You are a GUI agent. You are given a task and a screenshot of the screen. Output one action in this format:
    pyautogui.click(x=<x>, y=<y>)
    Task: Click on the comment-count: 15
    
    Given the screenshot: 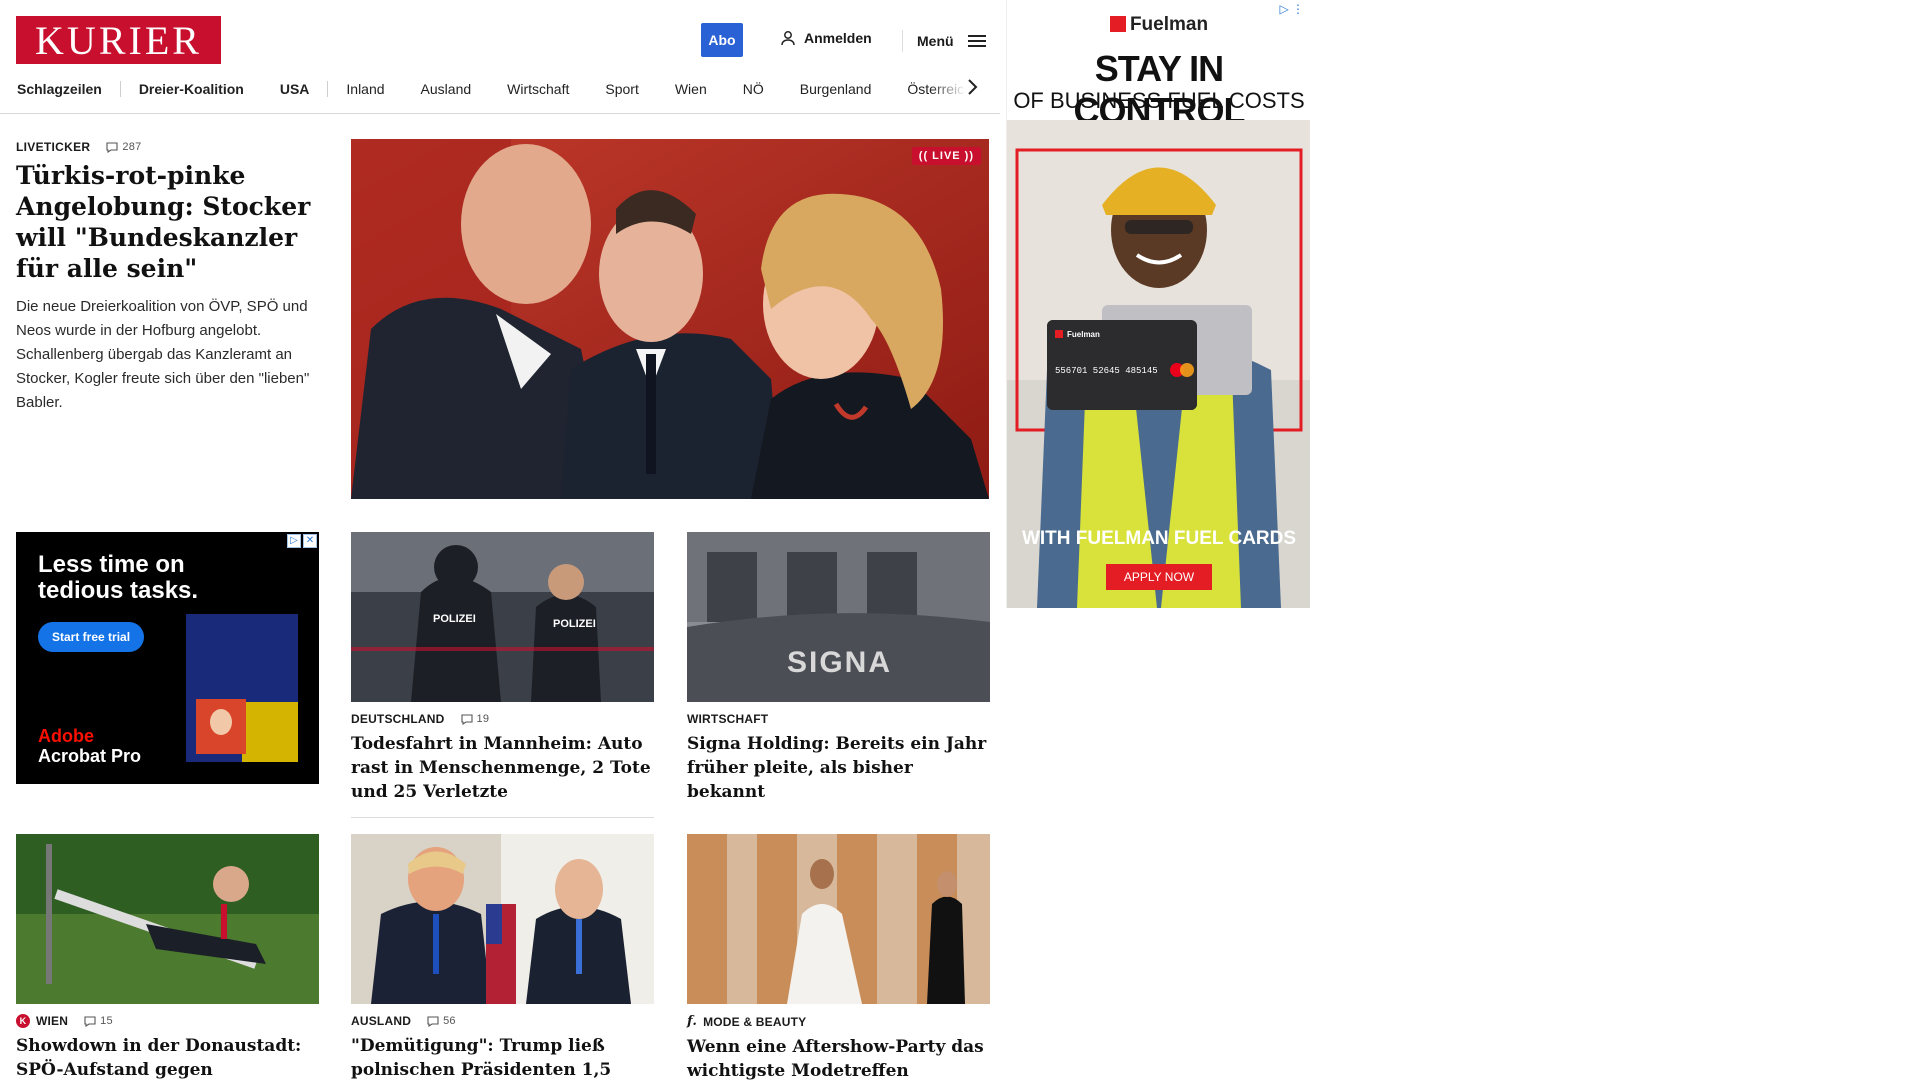 What is the action you would take?
    pyautogui.click(x=106, y=1021)
    